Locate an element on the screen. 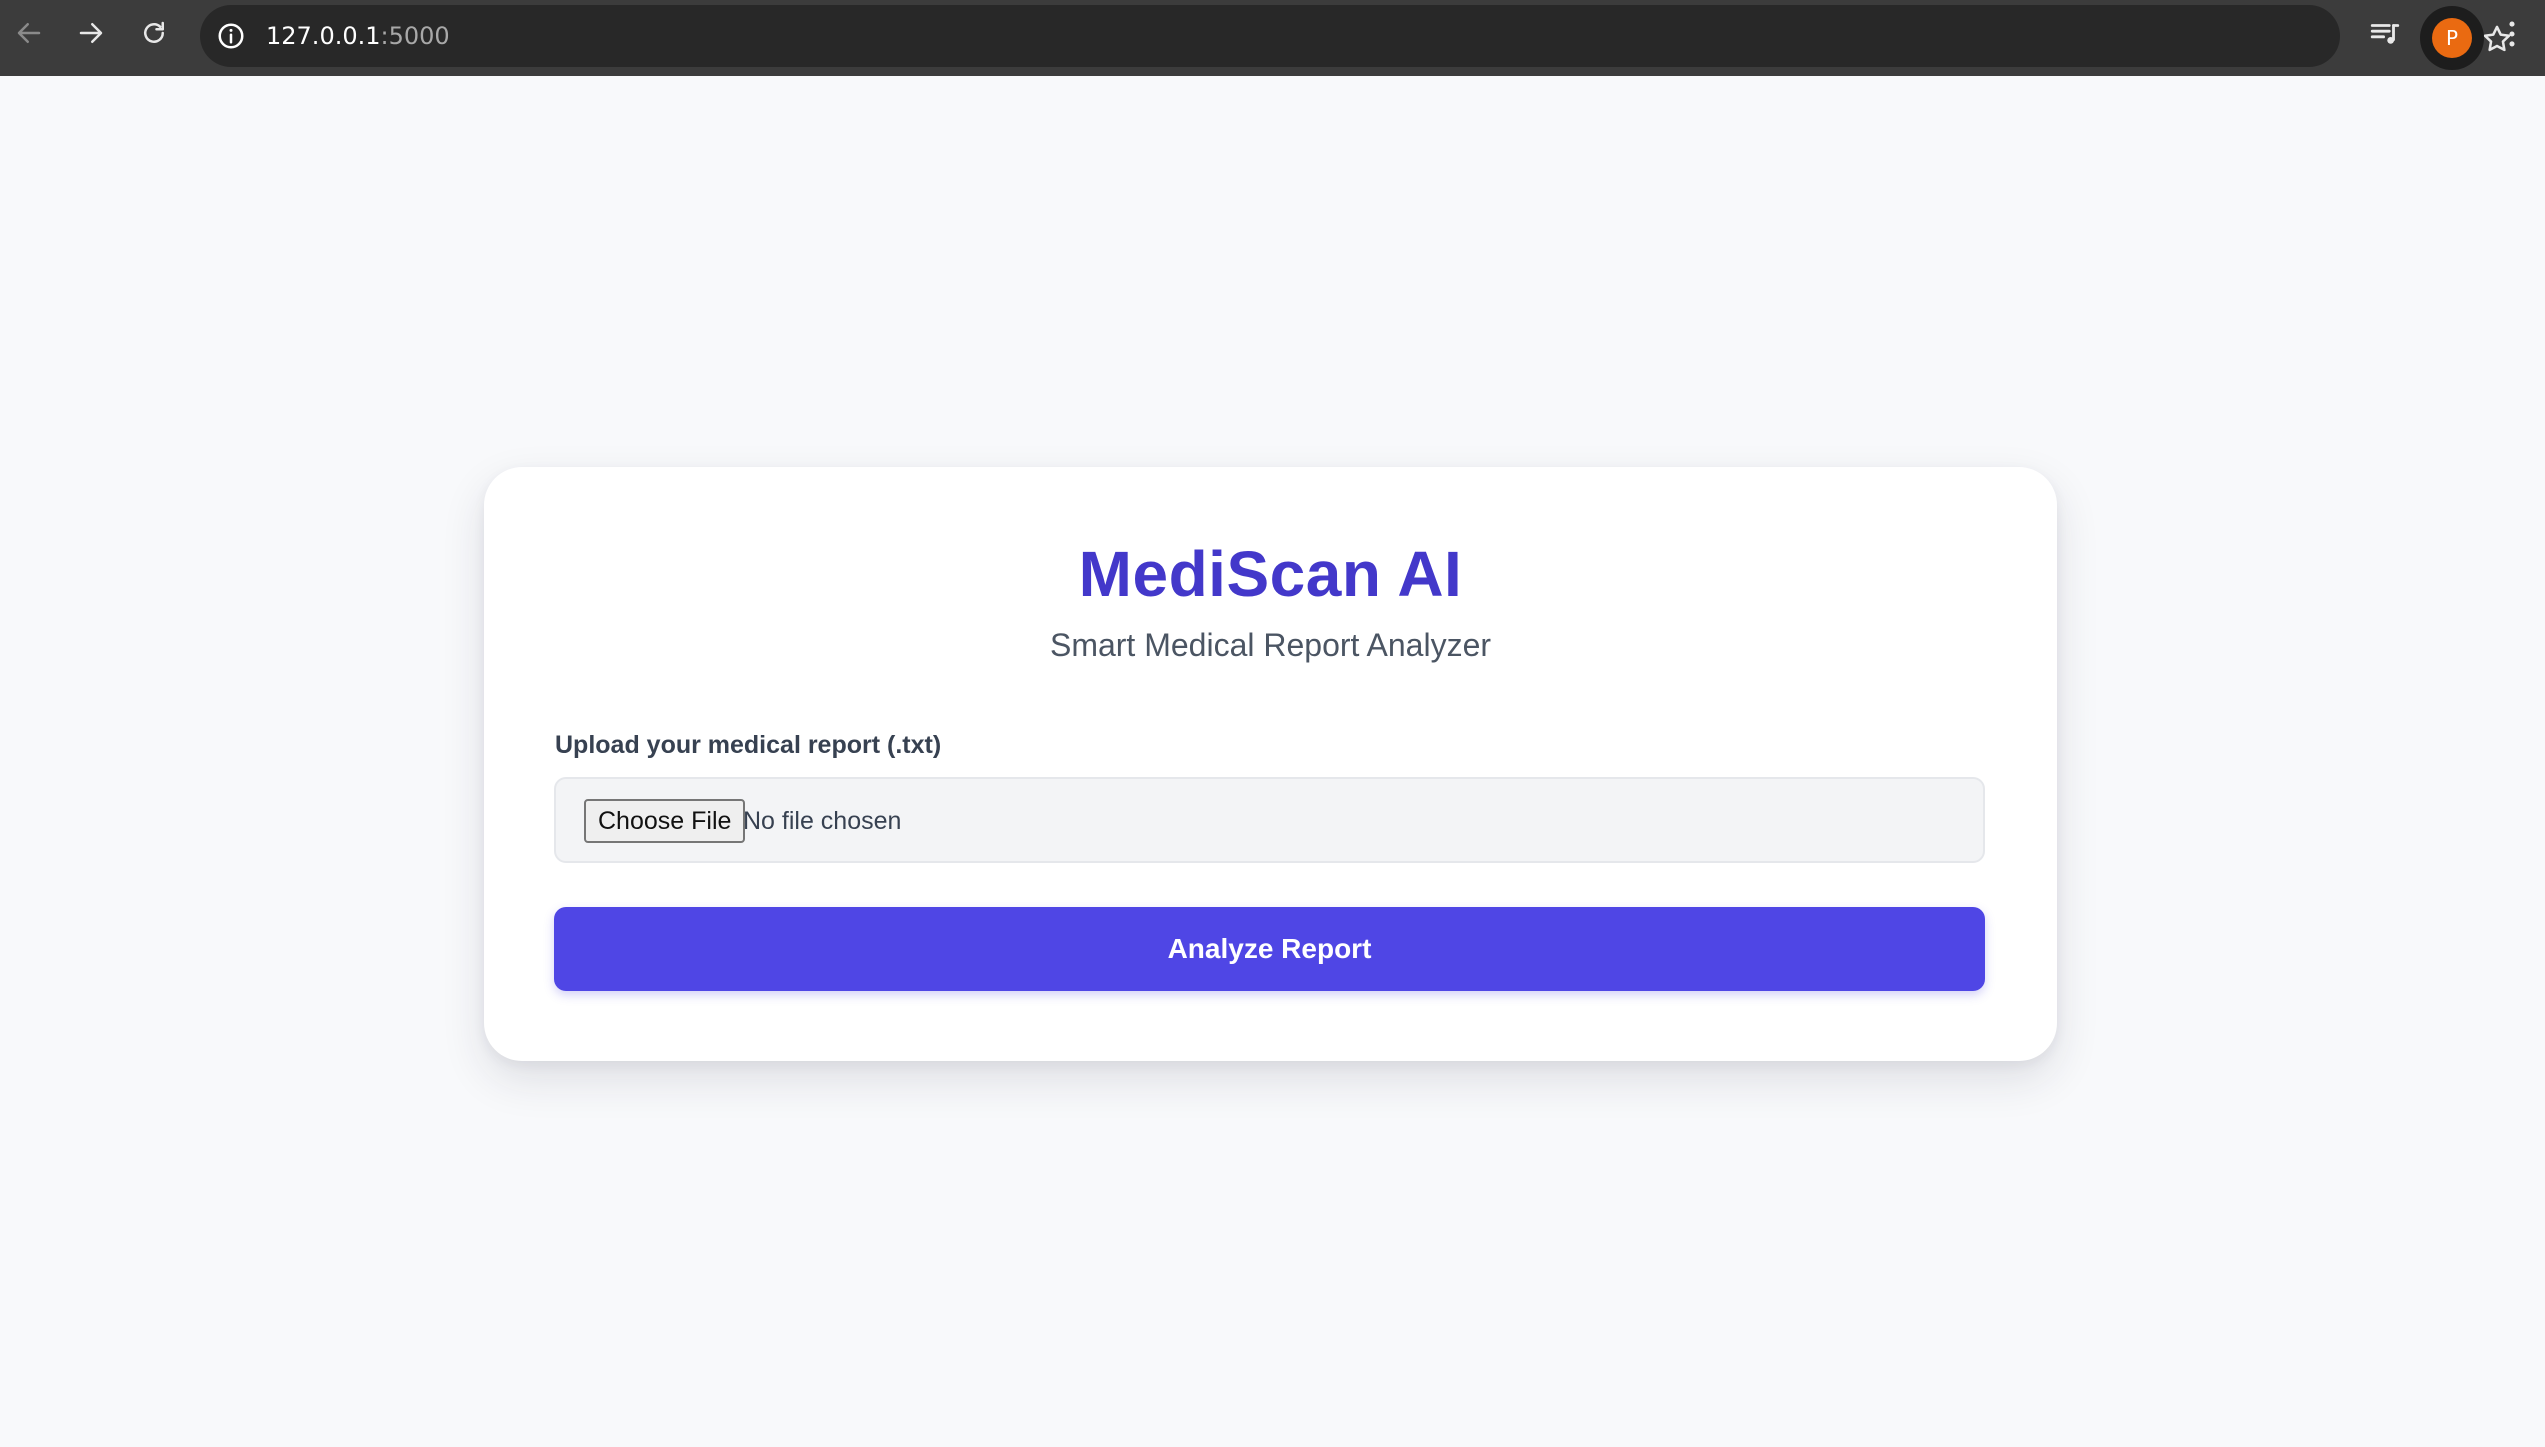 The height and width of the screenshot is (1447, 2545). upload-label: Upload your medical report (.txt) is located at coordinates (748, 745).